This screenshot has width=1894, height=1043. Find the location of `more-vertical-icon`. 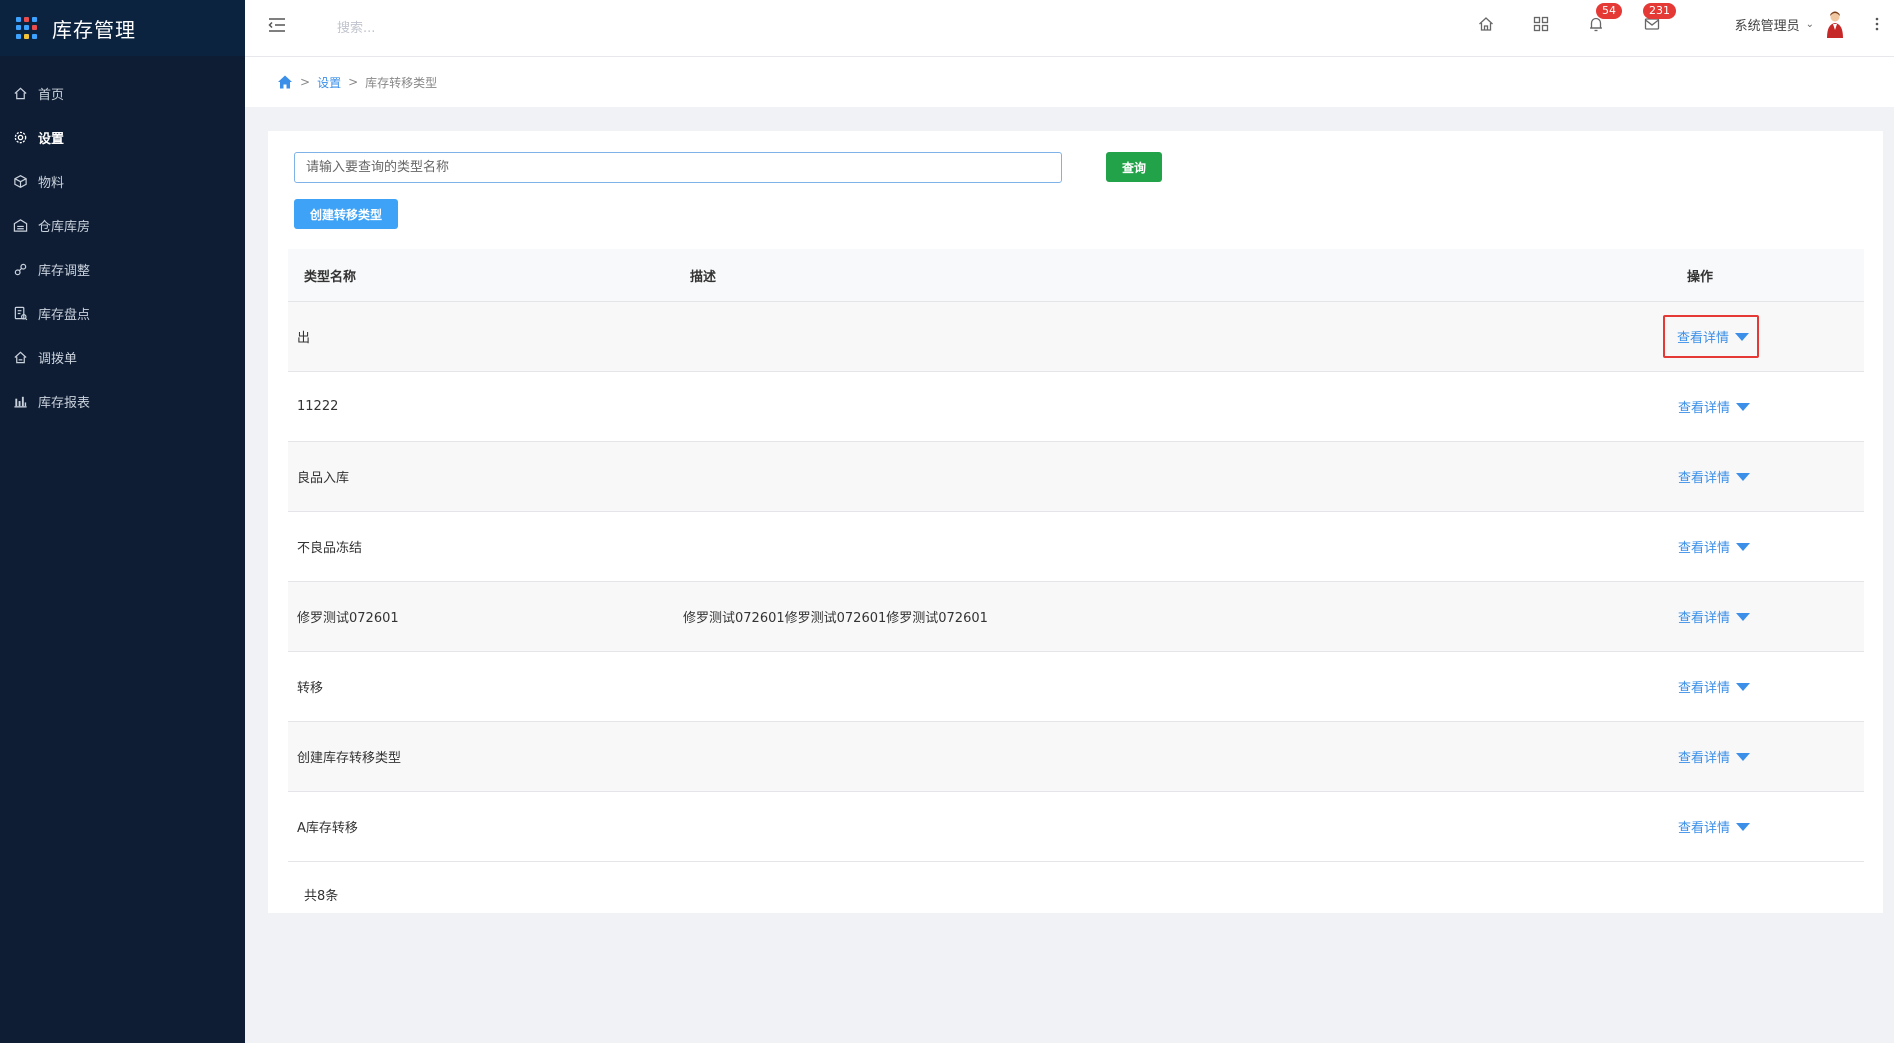

more-vertical-icon is located at coordinates (1877, 24).